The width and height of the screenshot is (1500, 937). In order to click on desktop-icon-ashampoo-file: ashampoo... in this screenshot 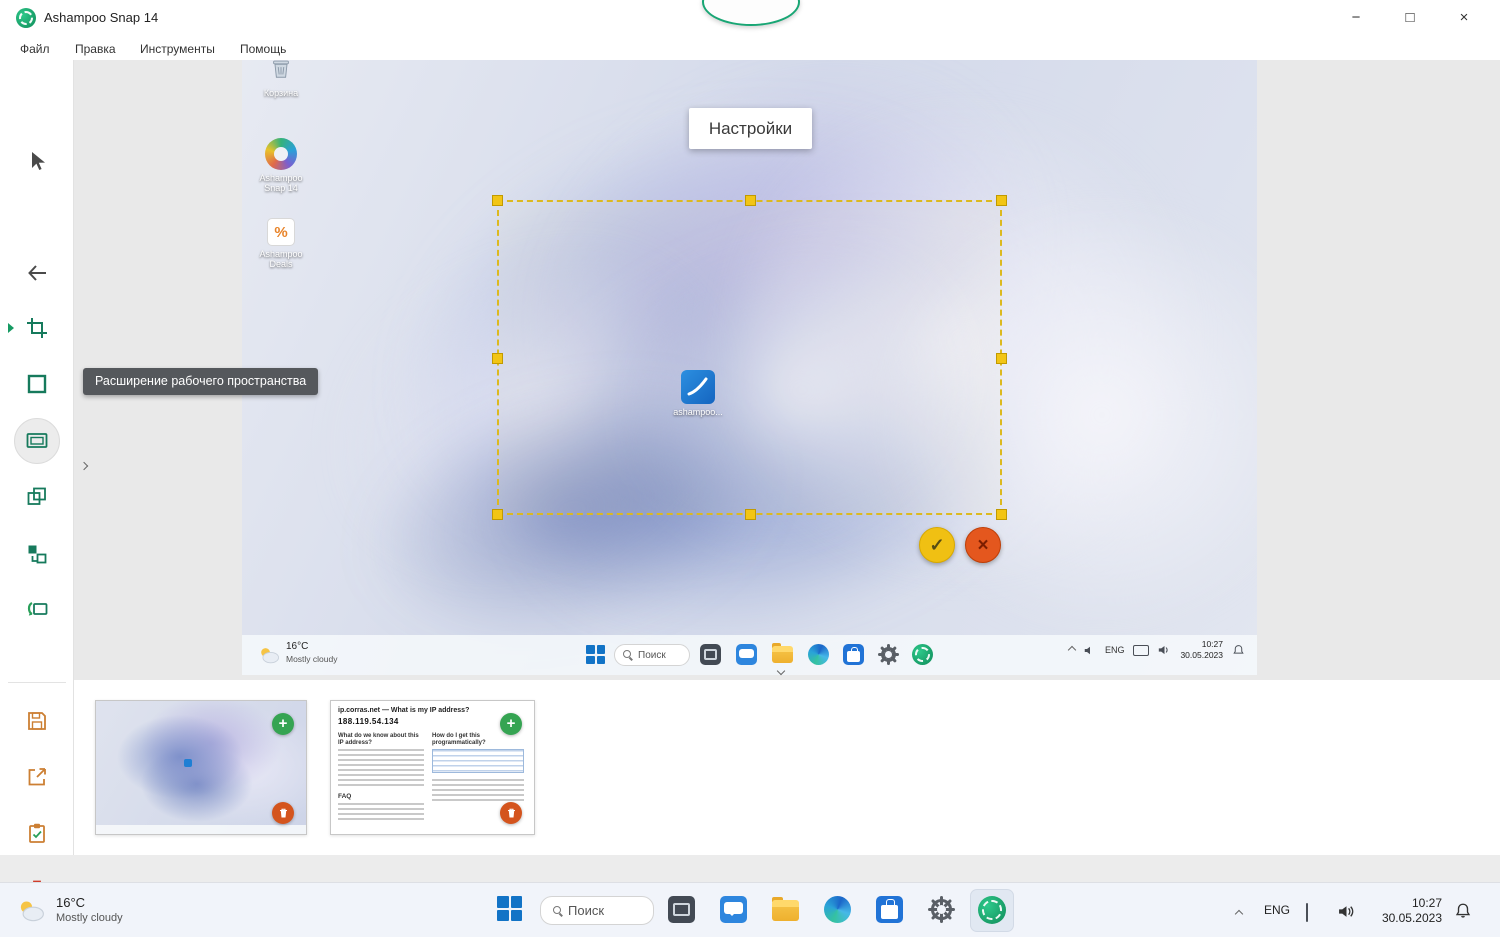, I will do `click(698, 393)`.